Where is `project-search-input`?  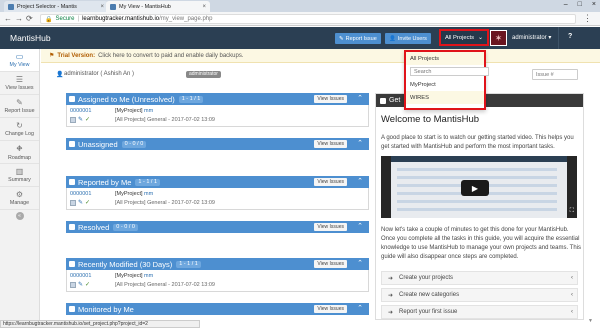 project-search-input is located at coordinates (449, 71).